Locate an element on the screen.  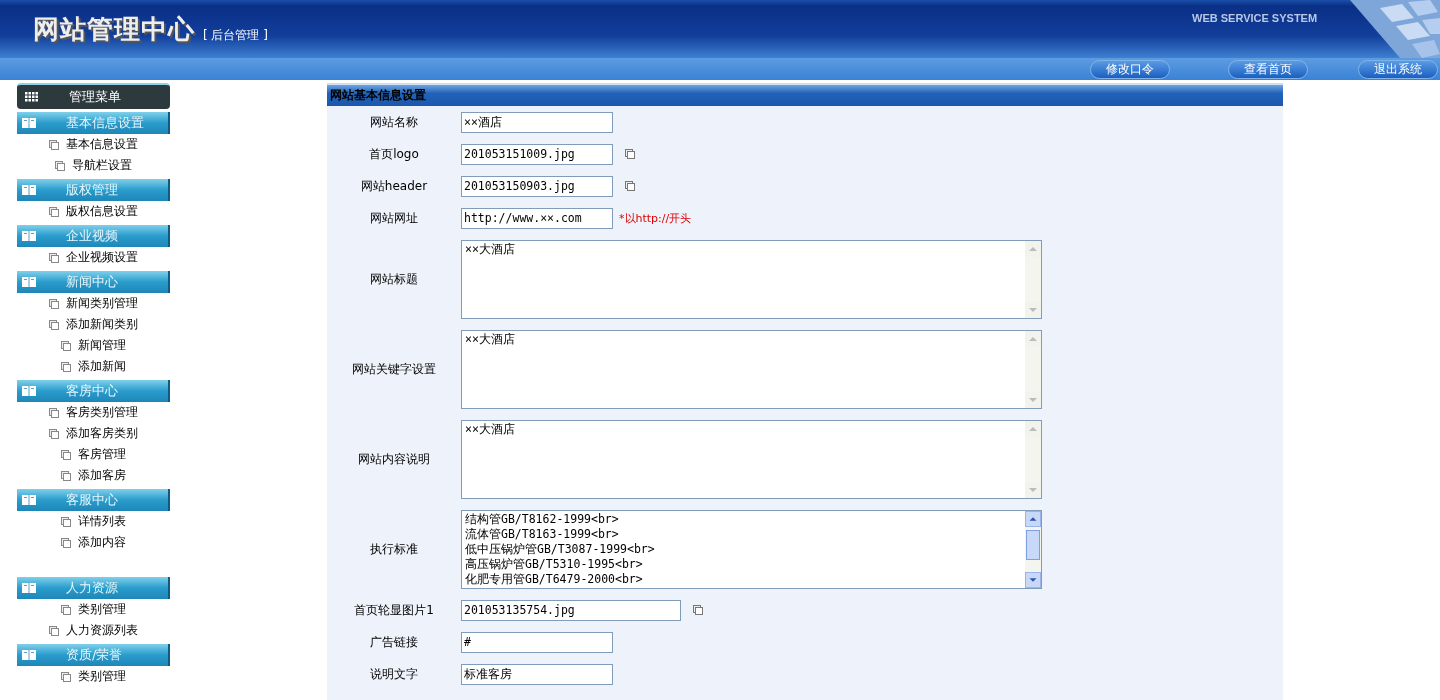
panel-title: 网站基本信息设置 is located at coordinates (805, 94).